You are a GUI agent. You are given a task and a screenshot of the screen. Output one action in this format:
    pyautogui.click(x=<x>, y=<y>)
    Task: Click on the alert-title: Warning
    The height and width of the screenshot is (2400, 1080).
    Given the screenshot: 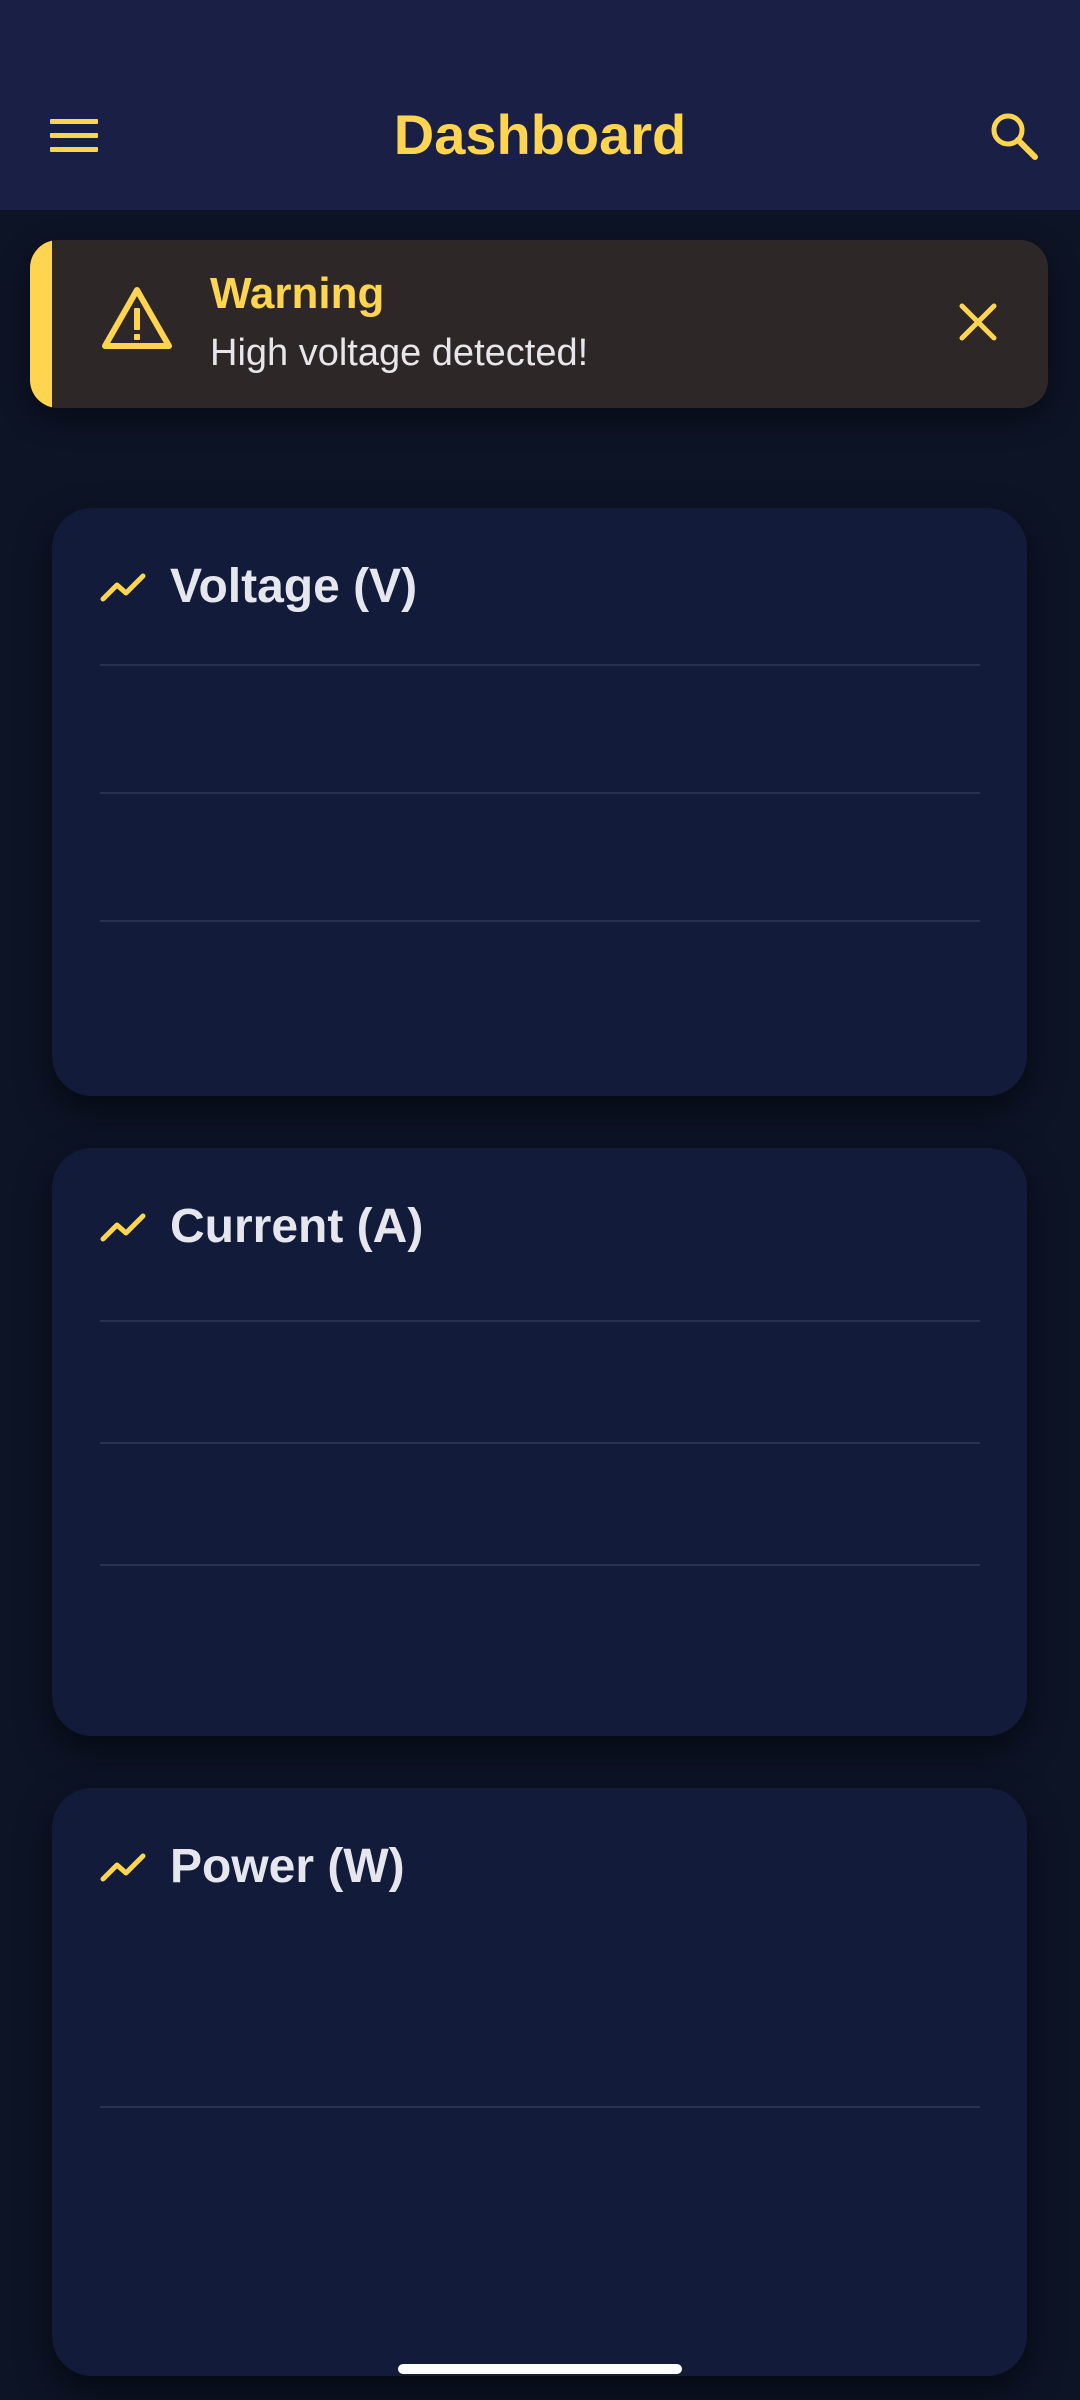 What is the action you would take?
    pyautogui.click(x=297, y=293)
    